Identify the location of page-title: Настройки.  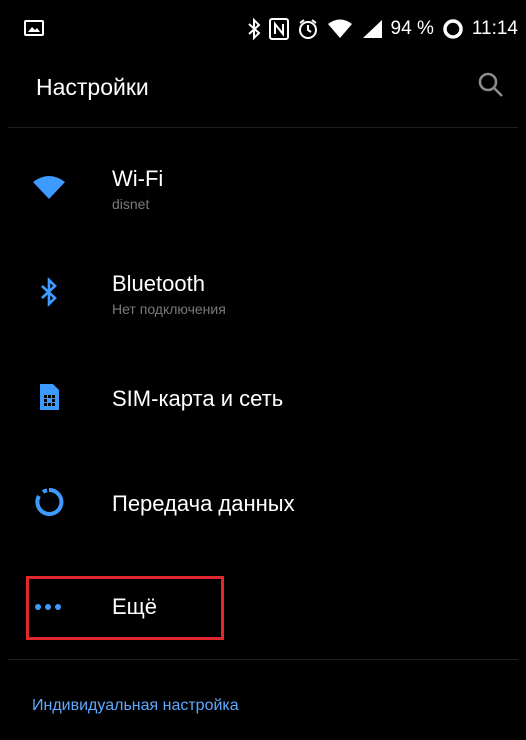
(92, 87).